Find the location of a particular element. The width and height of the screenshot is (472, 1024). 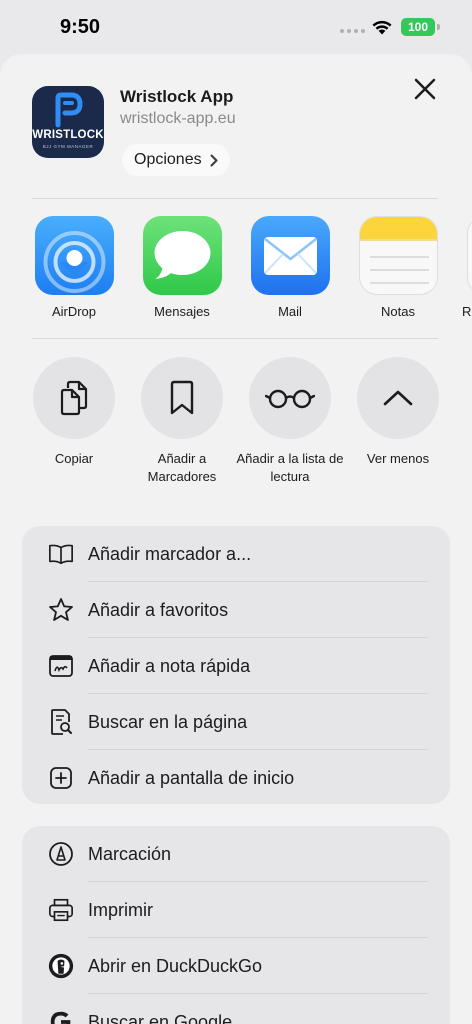

status-time: 9:50 is located at coordinates (80, 27).